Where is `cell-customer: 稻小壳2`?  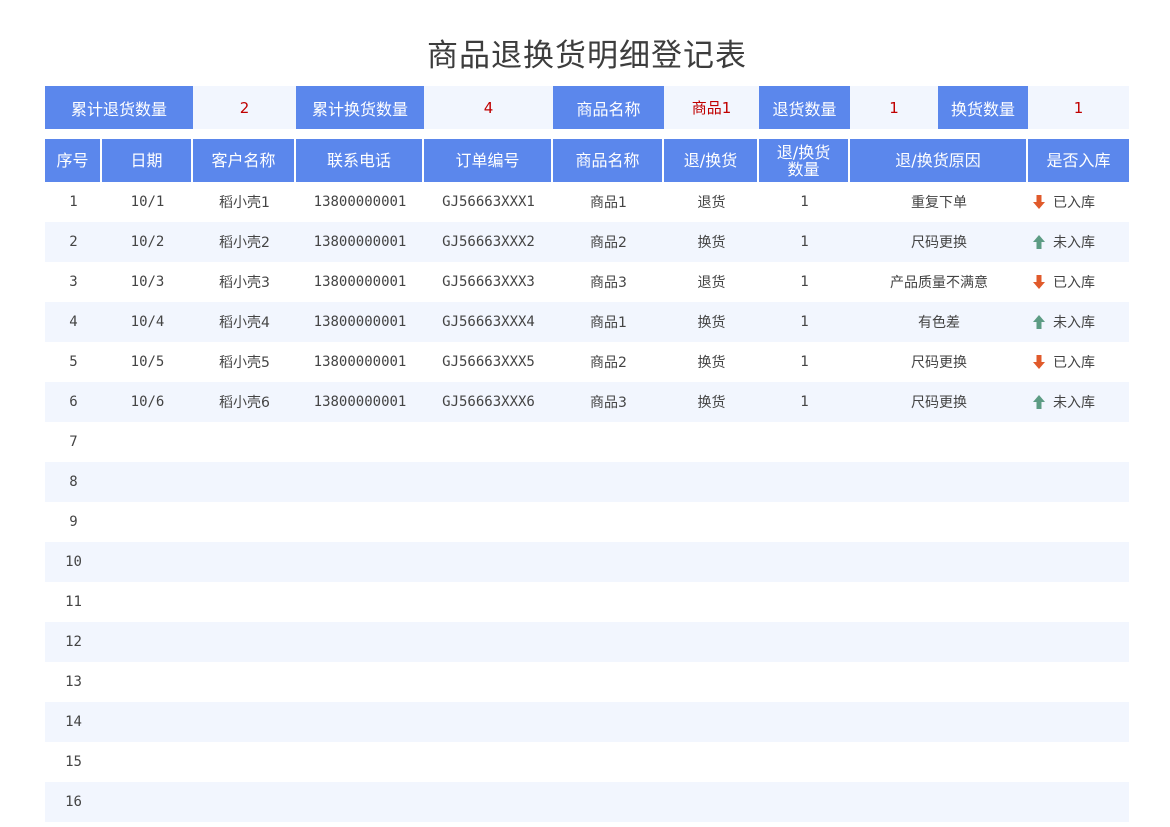 cell-customer: 稻小壳2 is located at coordinates (244, 242).